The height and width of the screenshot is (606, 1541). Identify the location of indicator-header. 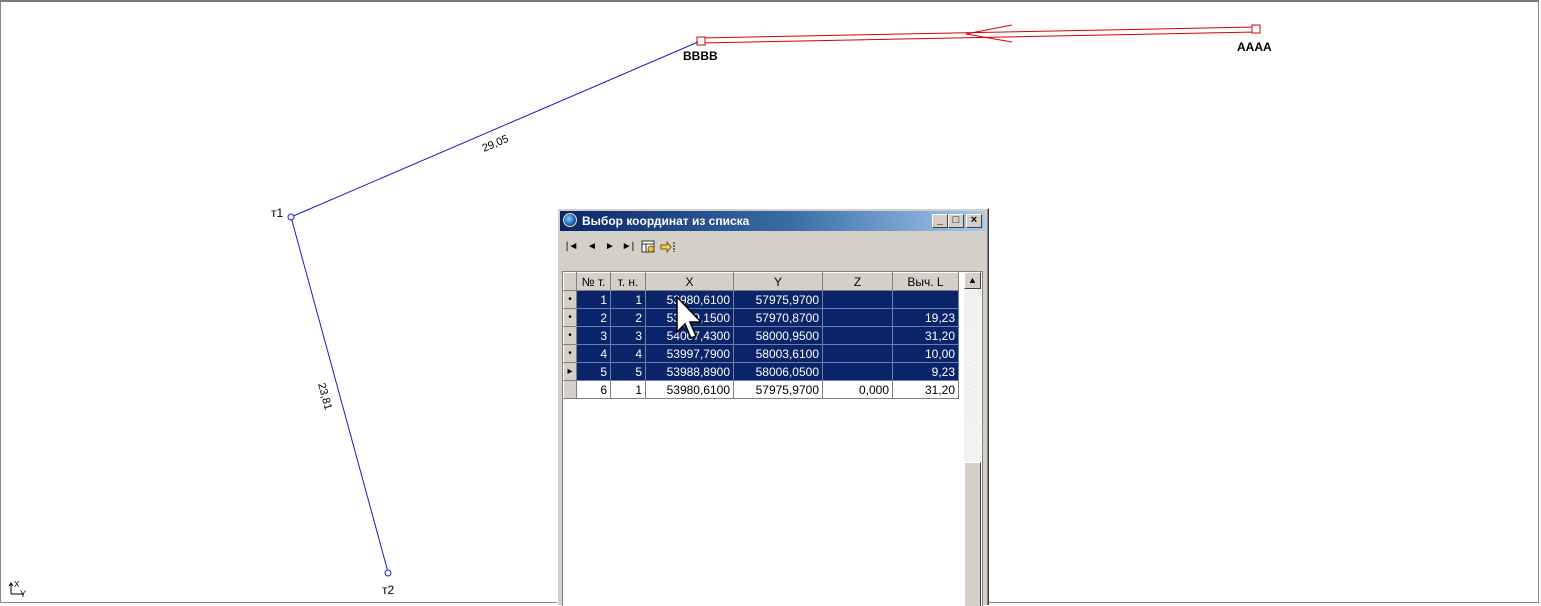
(570, 281).